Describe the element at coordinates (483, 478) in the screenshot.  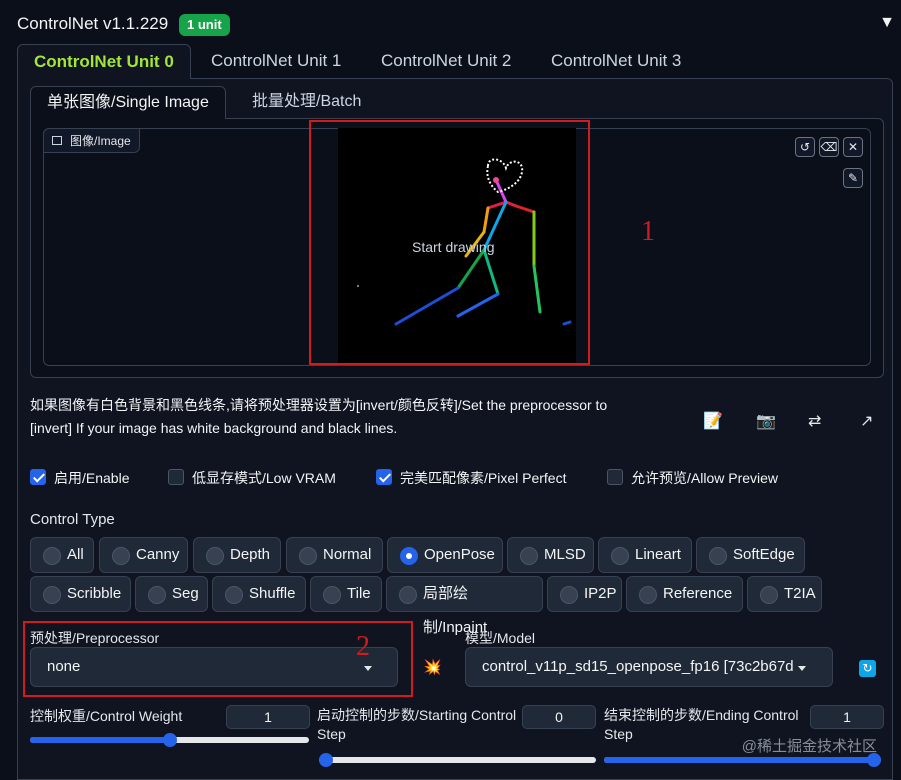
I see `pixel-perfect-label: 完美匹配像素/Pixel Perfect` at that location.